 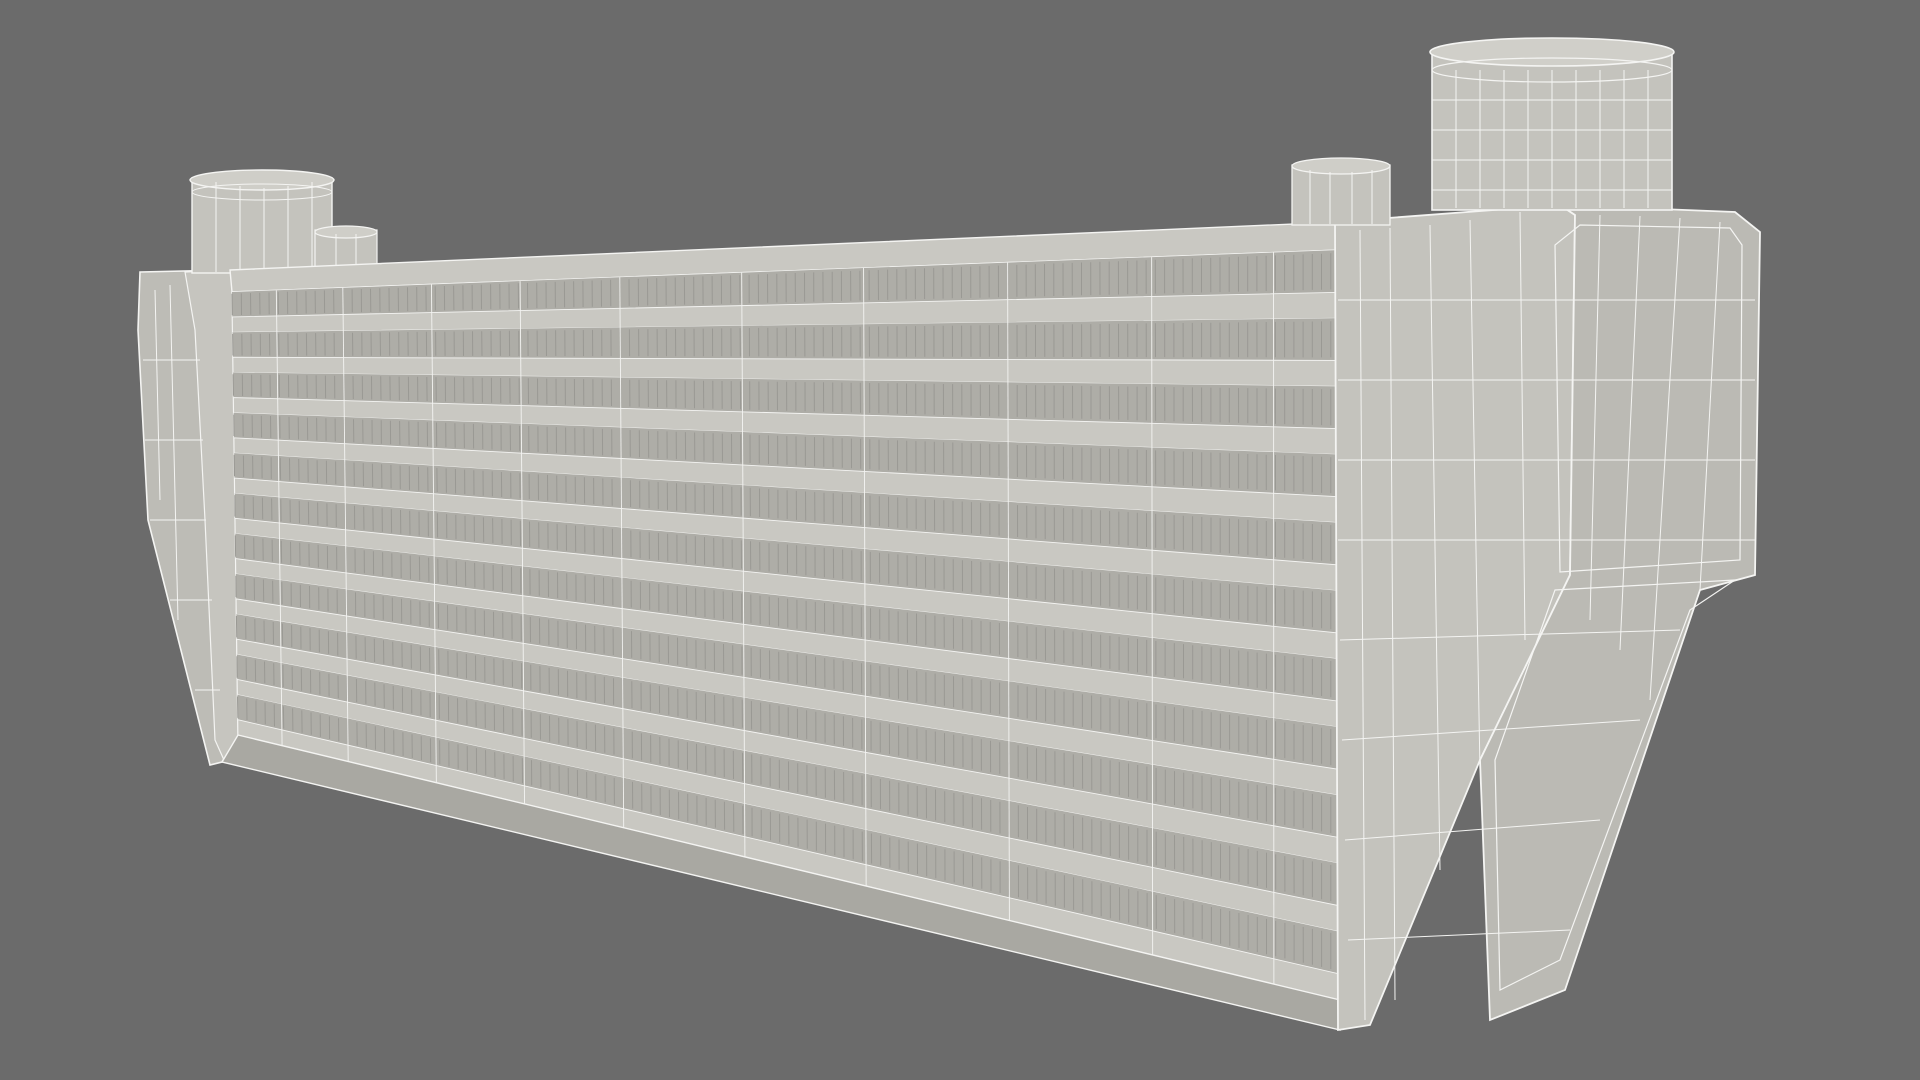 I want to click on left-small-port-rim, so click(x=346, y=232).